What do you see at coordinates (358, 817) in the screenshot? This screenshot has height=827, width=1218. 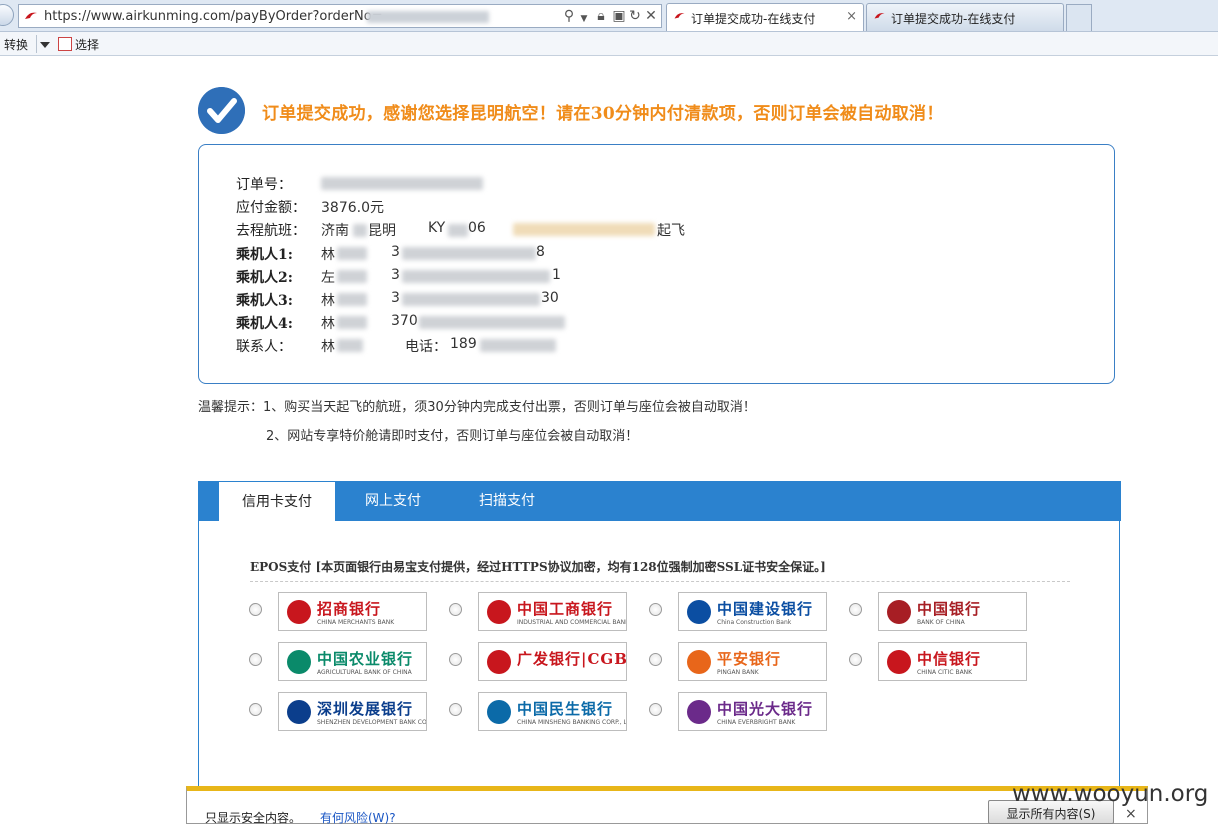 I see `risk-link: 有何风险(W)?` at bounding box center [358, 817].